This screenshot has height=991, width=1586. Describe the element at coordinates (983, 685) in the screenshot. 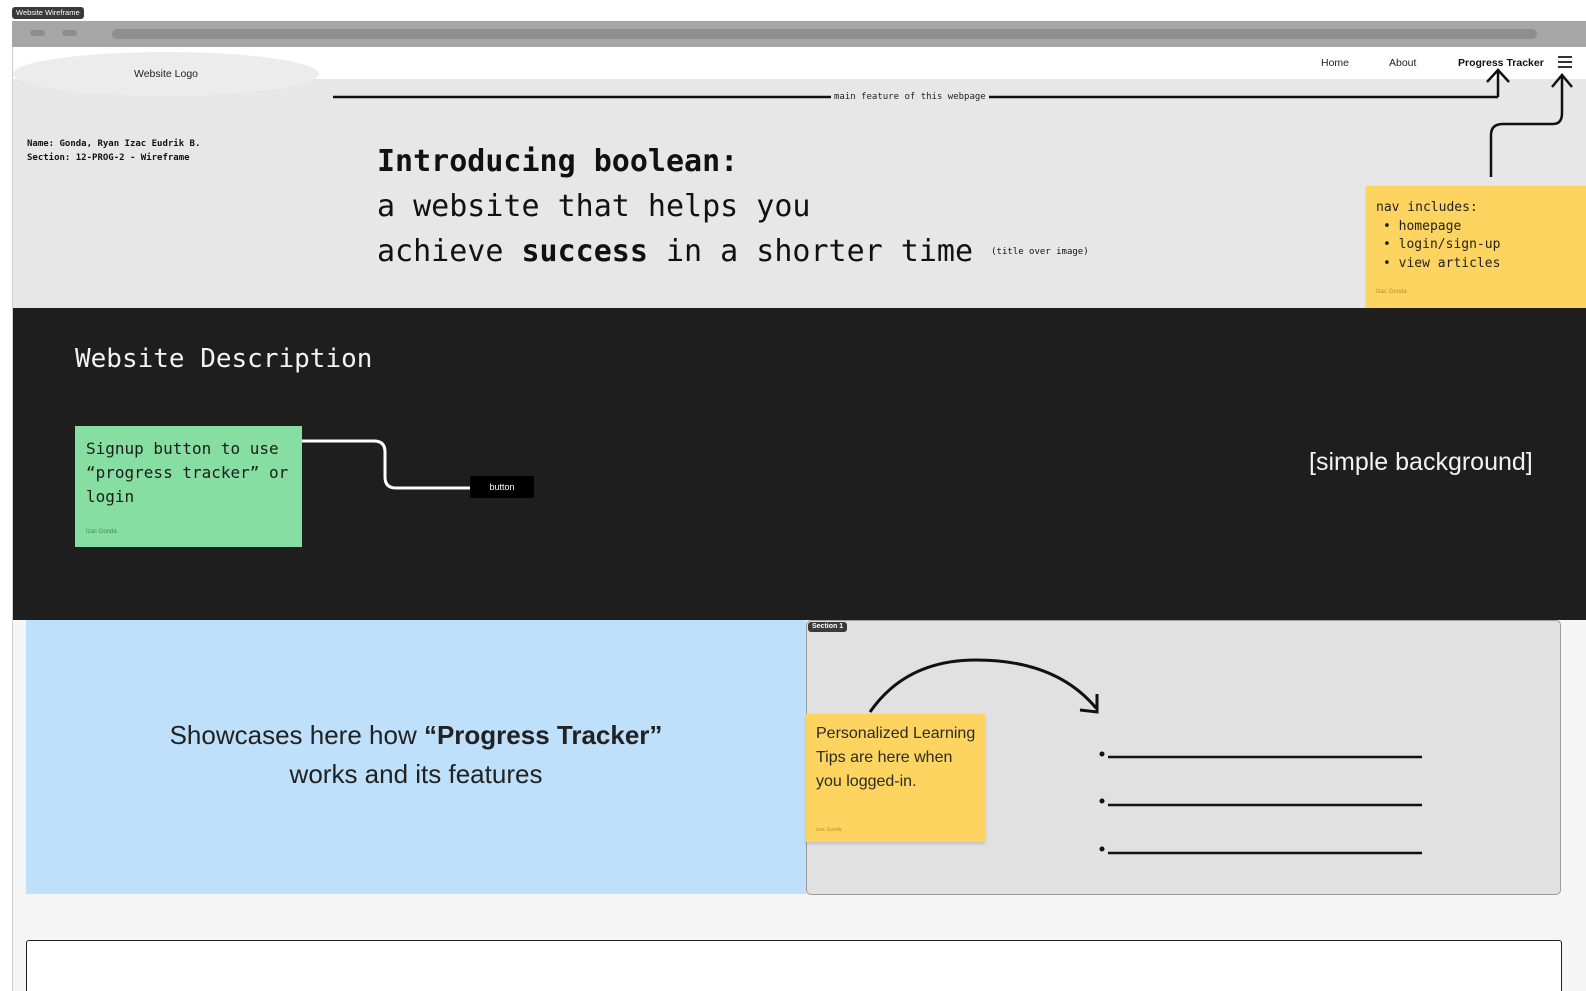

I see `curved-arrow` at that location.